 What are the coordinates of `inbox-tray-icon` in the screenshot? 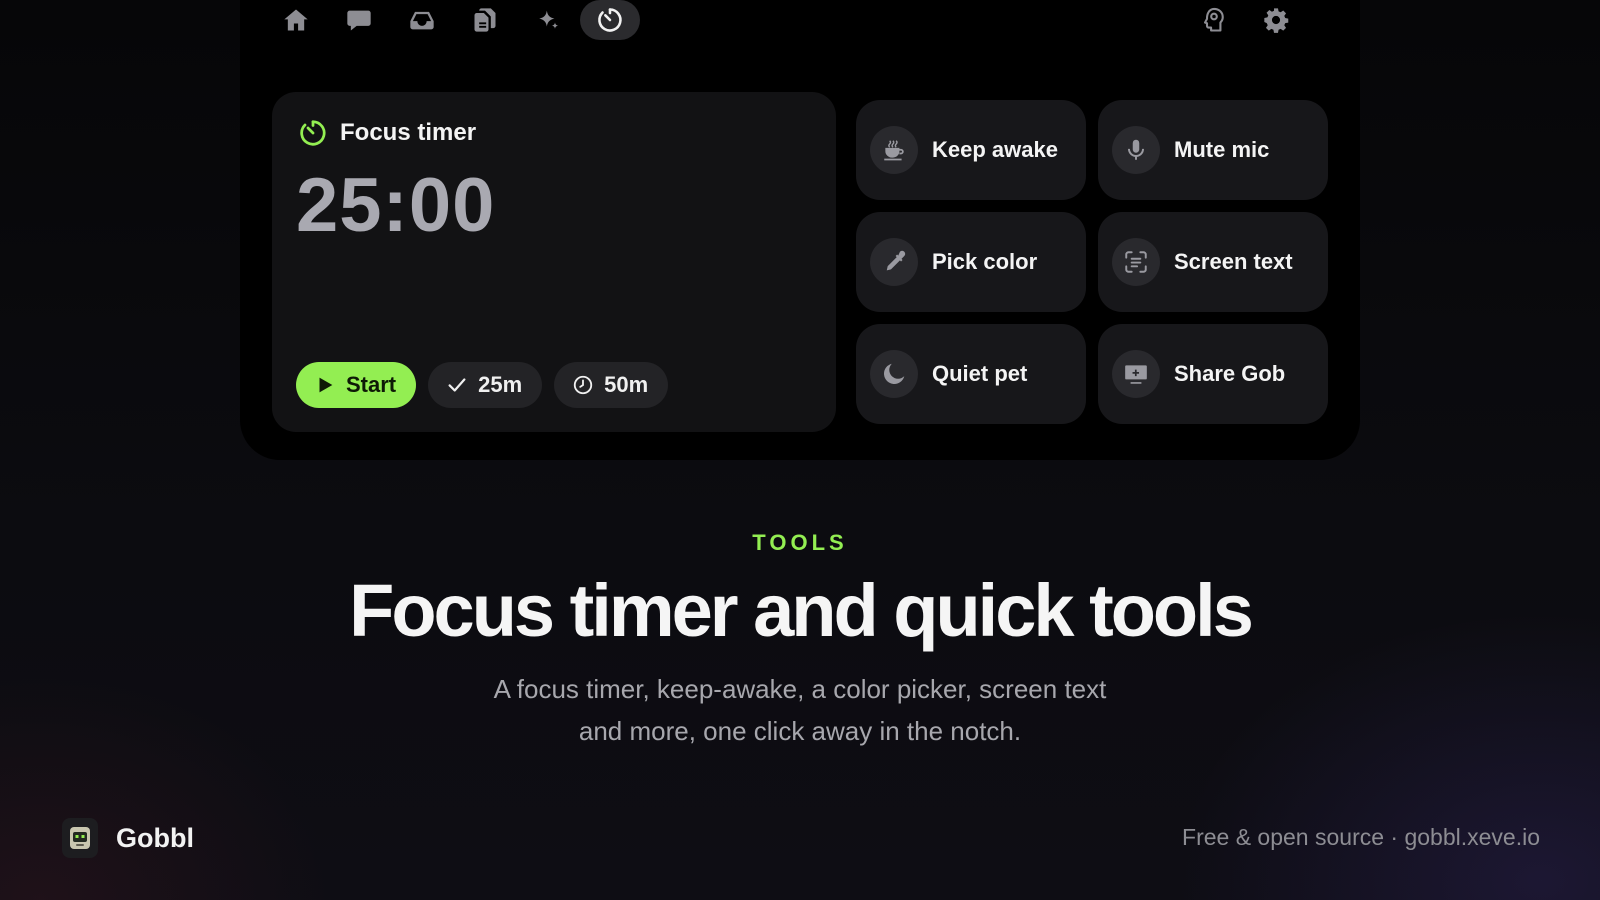 It's located at (422, 20).